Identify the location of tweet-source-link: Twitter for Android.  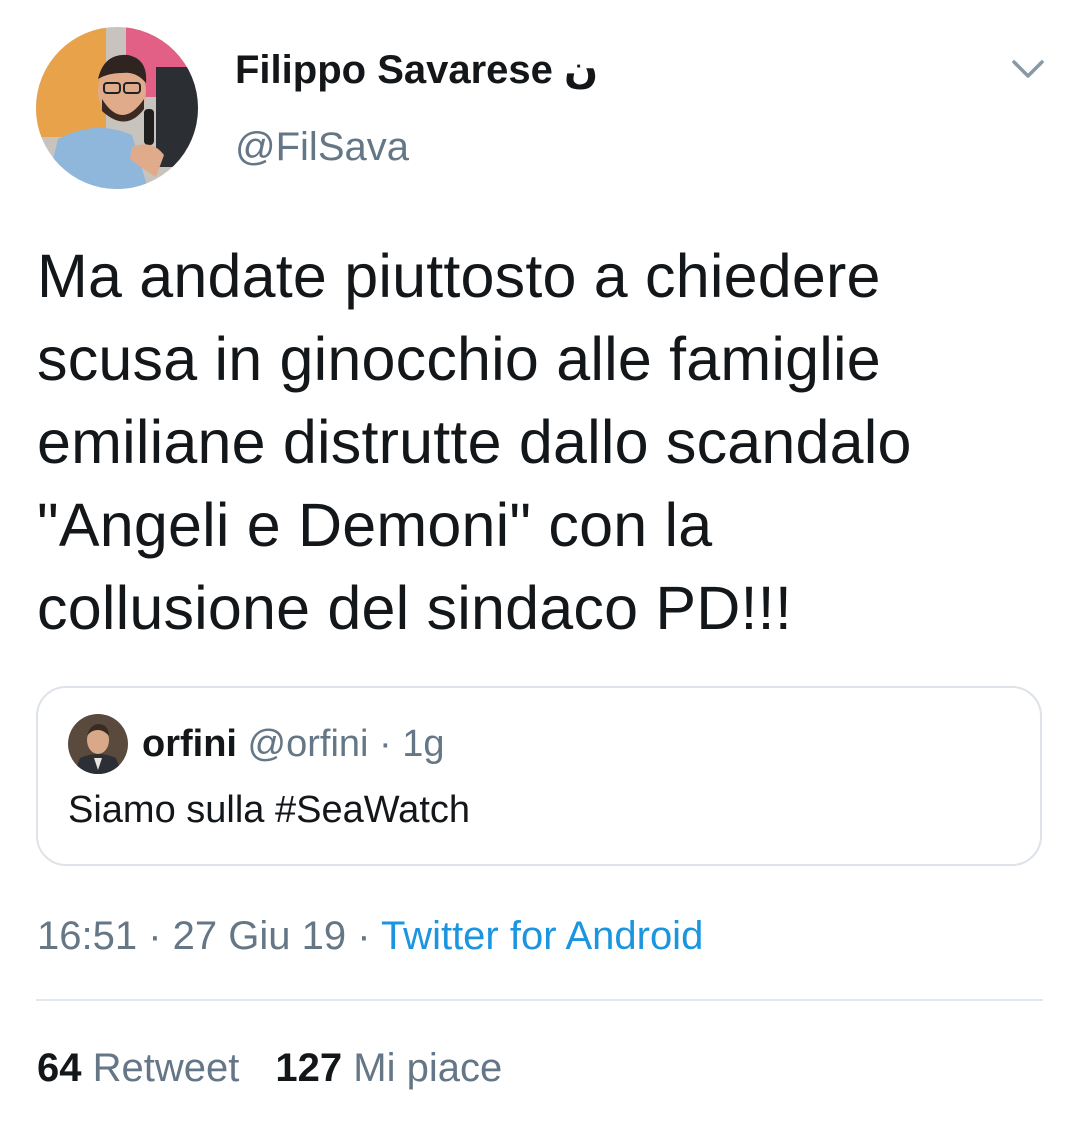
(542, 936).